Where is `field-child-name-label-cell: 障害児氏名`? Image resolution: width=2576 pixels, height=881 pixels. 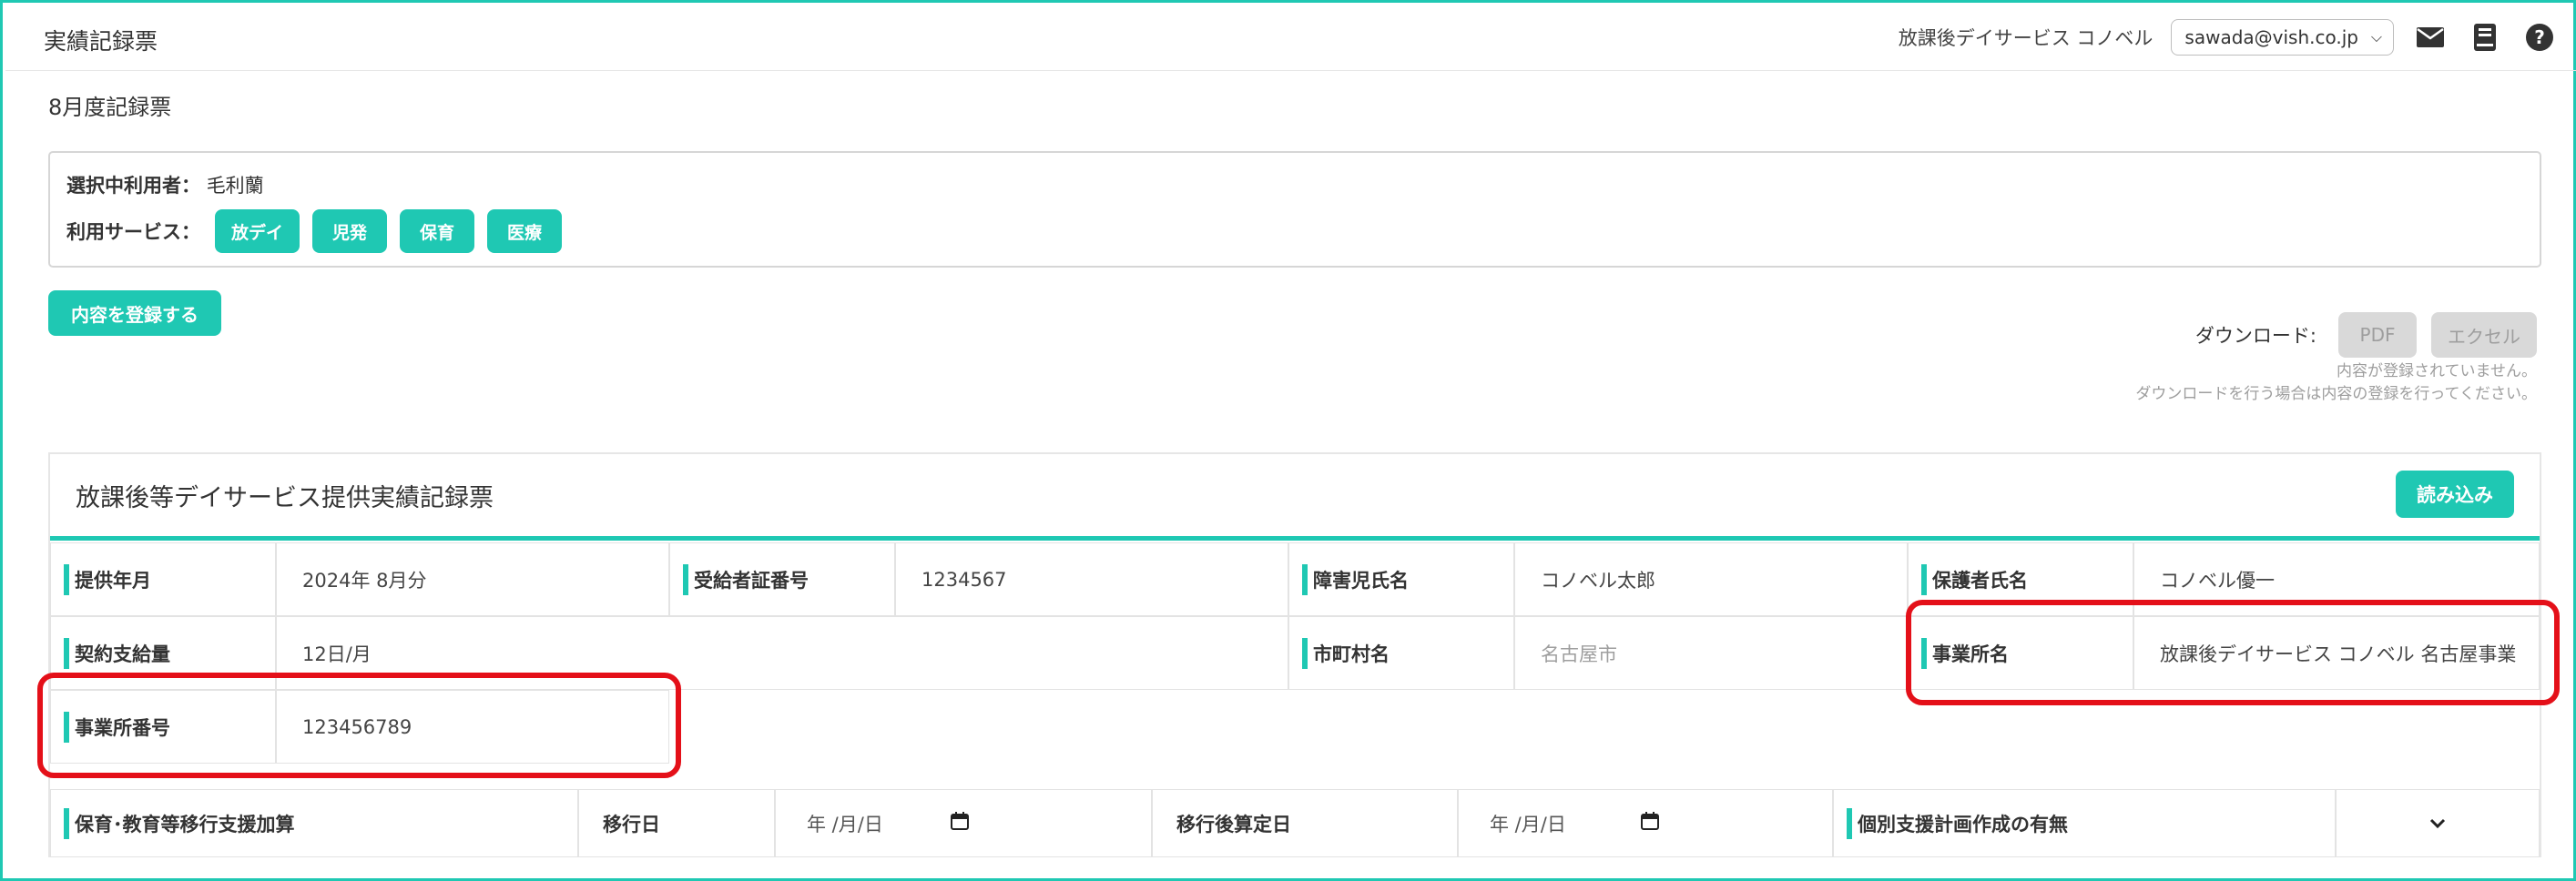
field-child-name-label-cell: 障害児氏名 is located at coordinates (1401, 579).